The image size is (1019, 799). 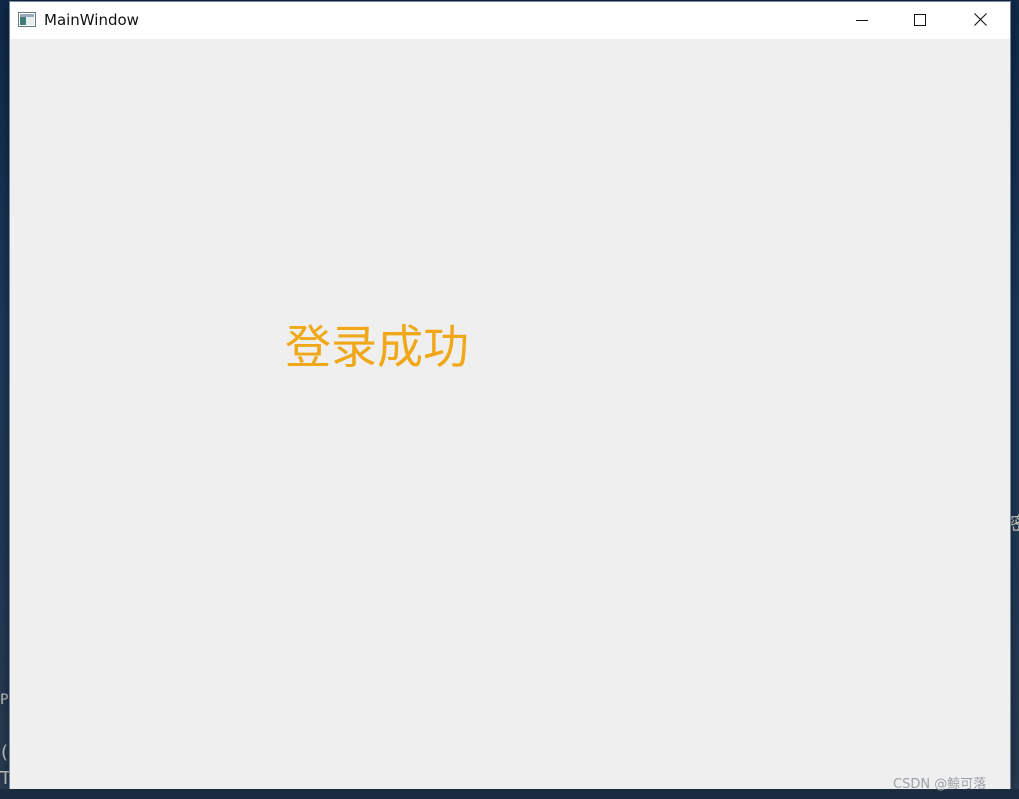 I want to click on background-text-fragment: 密, so click(x=1014, y=523).